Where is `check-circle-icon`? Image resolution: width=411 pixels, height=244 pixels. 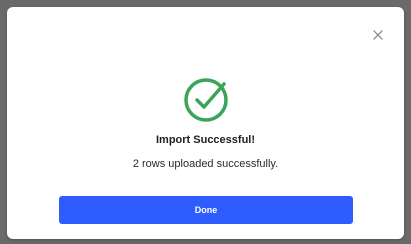 check-circle-icon is located at coordinates (206, 100).